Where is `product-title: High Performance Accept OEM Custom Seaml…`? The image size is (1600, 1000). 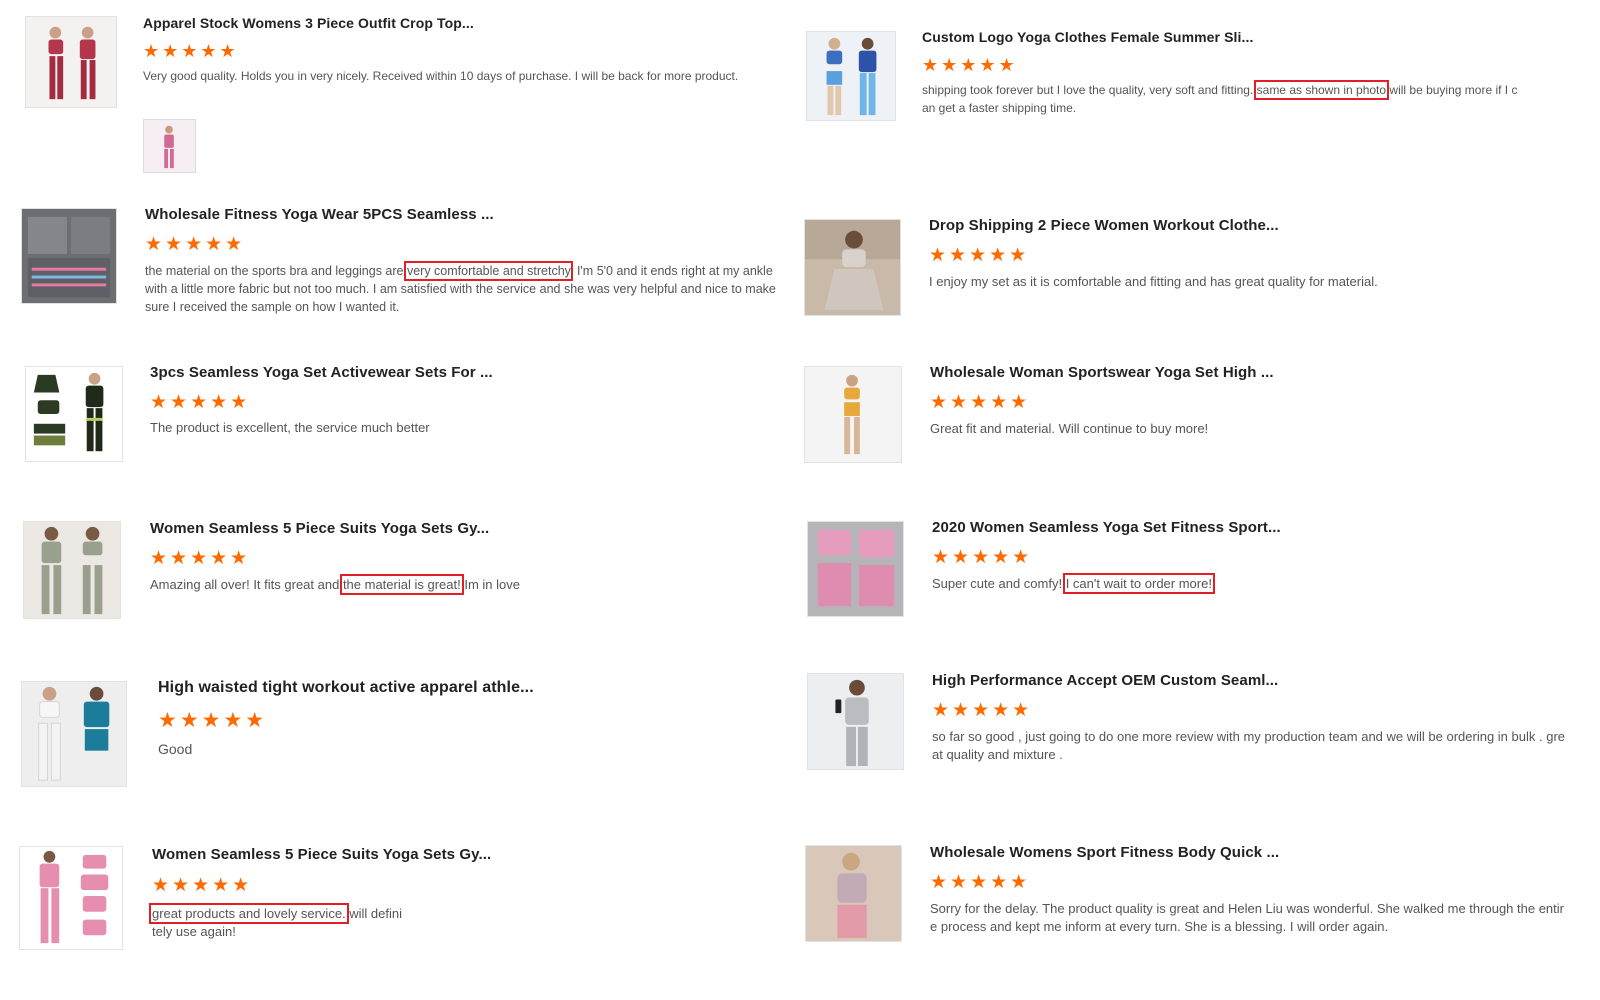
product-title: High Performance Accept OEM Custom Seaml… is located at coordinates (1105, 680).